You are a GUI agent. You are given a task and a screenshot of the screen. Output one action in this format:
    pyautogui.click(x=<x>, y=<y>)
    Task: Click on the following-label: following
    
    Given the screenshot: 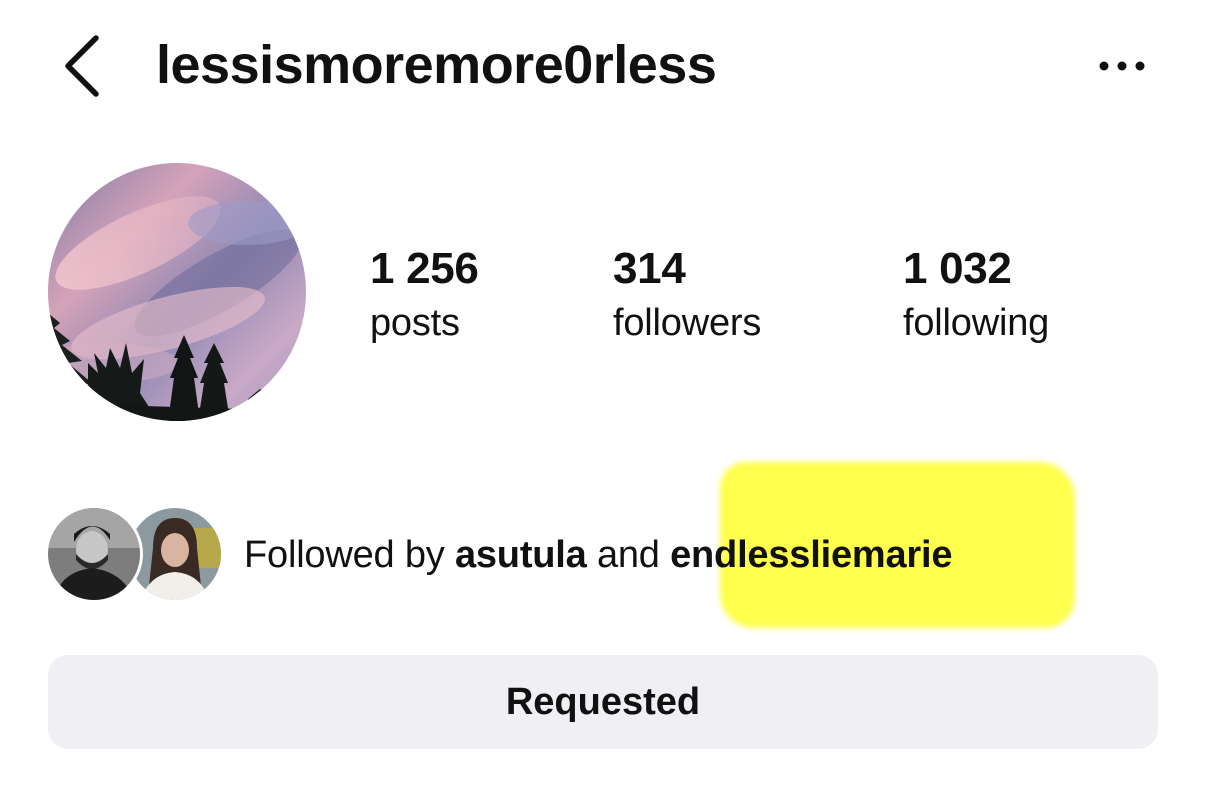 What is the action you would take?
    pyautogui.click(x=976, y=323)
    